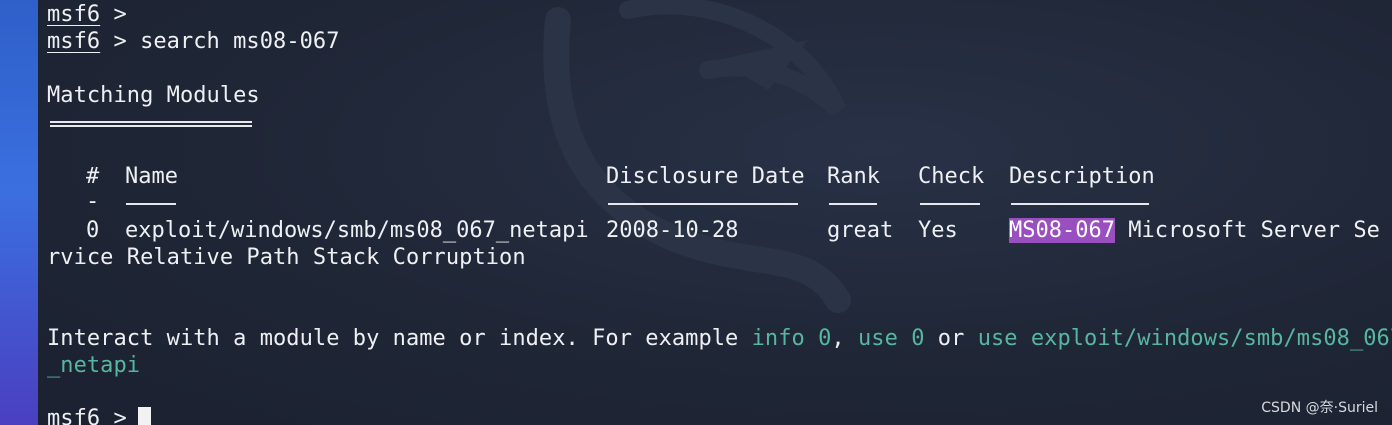 The image size is (1392, 425). I want to click on command-line: msf6 > search ms08-067, so click(193, 41).